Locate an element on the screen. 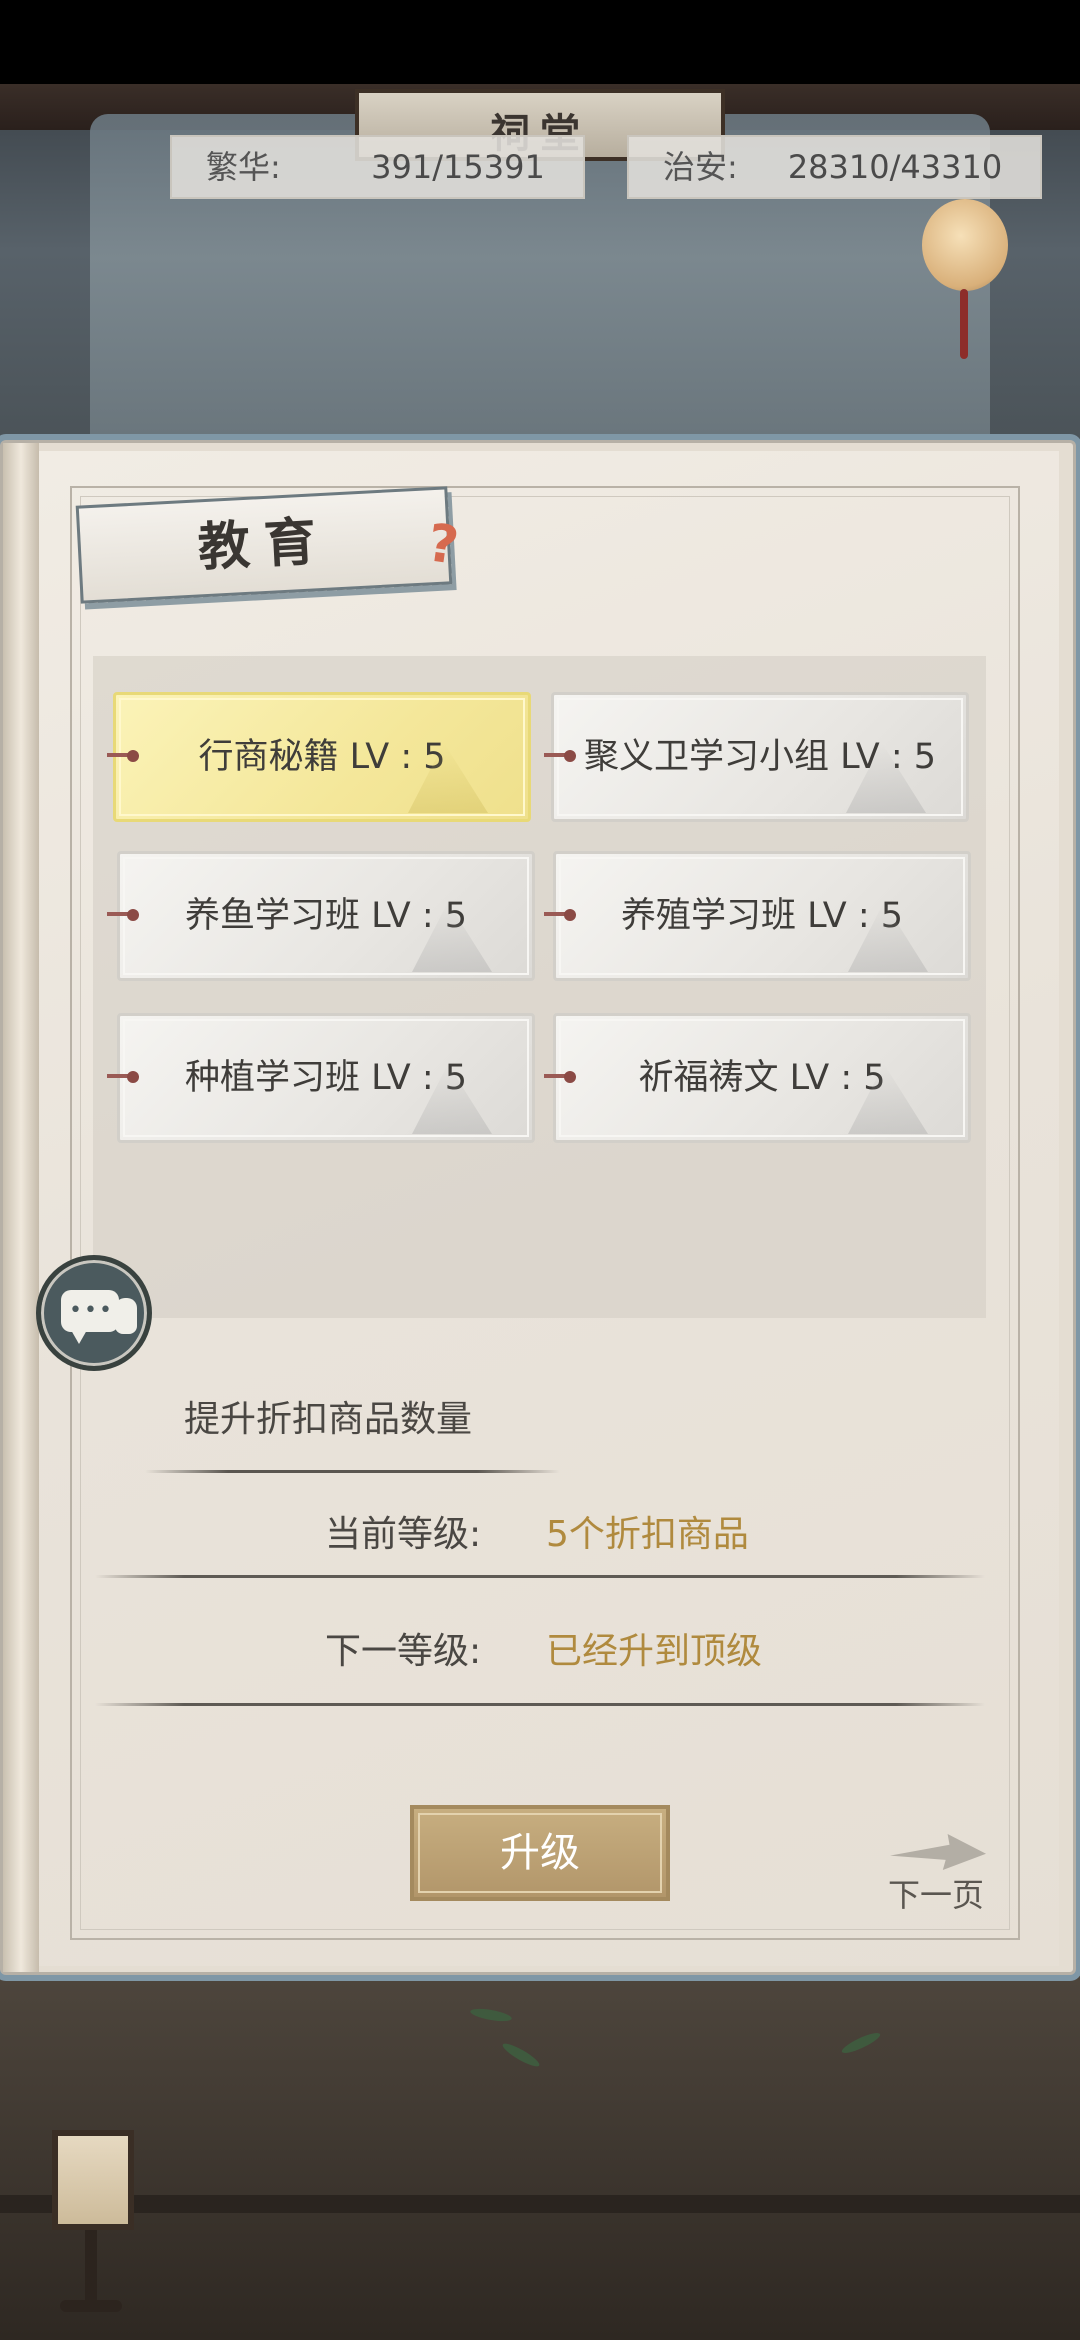  skill-card-merchant: 行商秘籍 LV : 5 is located at coordinates (322, 757).